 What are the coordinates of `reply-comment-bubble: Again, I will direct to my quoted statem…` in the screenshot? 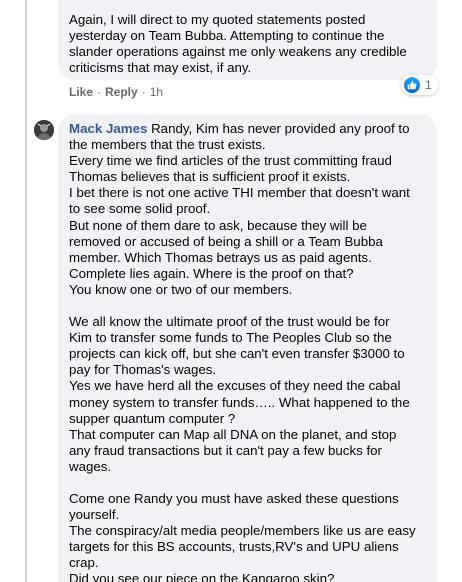 It's located at (247, 40).